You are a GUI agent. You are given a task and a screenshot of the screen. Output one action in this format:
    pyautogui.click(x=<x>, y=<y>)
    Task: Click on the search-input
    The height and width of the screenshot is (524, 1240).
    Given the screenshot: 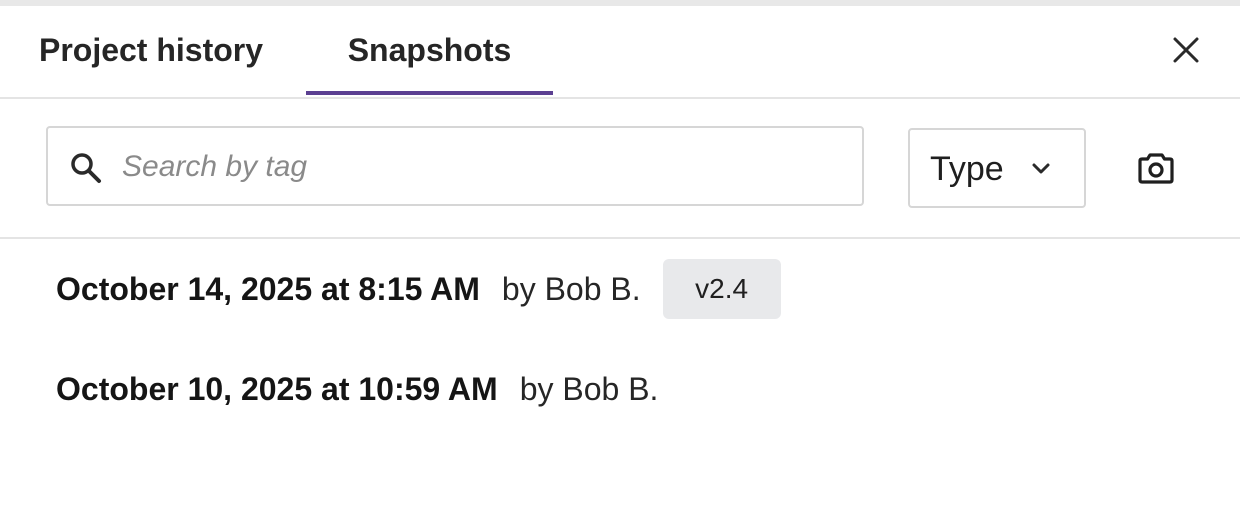 What is the action you would take?
    pyautogui.click(x=487, y=167)
    